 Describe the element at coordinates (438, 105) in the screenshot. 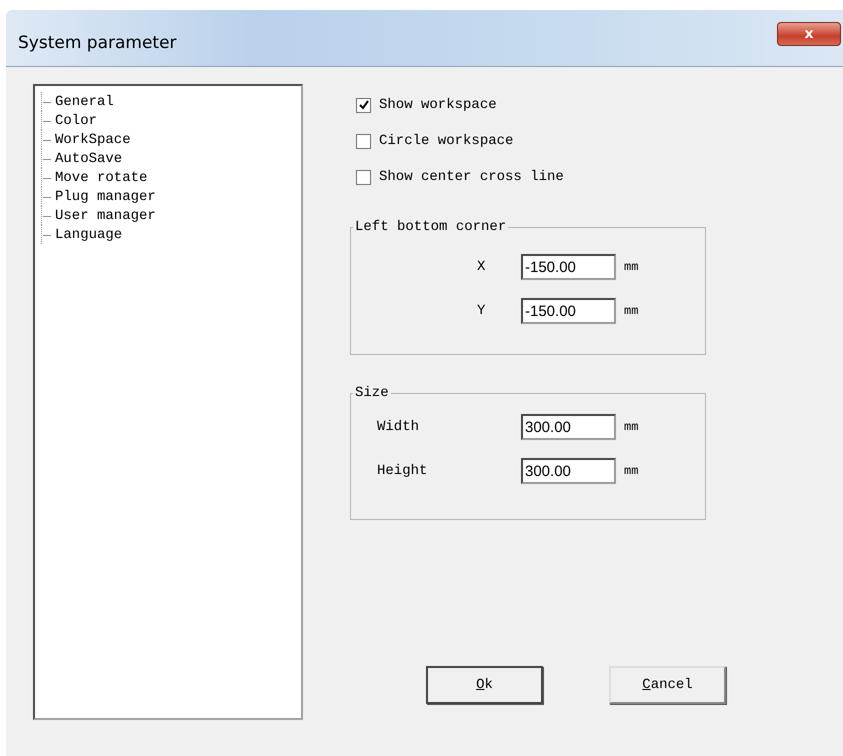

I see `checkbox-label: Show workspace` at that location.